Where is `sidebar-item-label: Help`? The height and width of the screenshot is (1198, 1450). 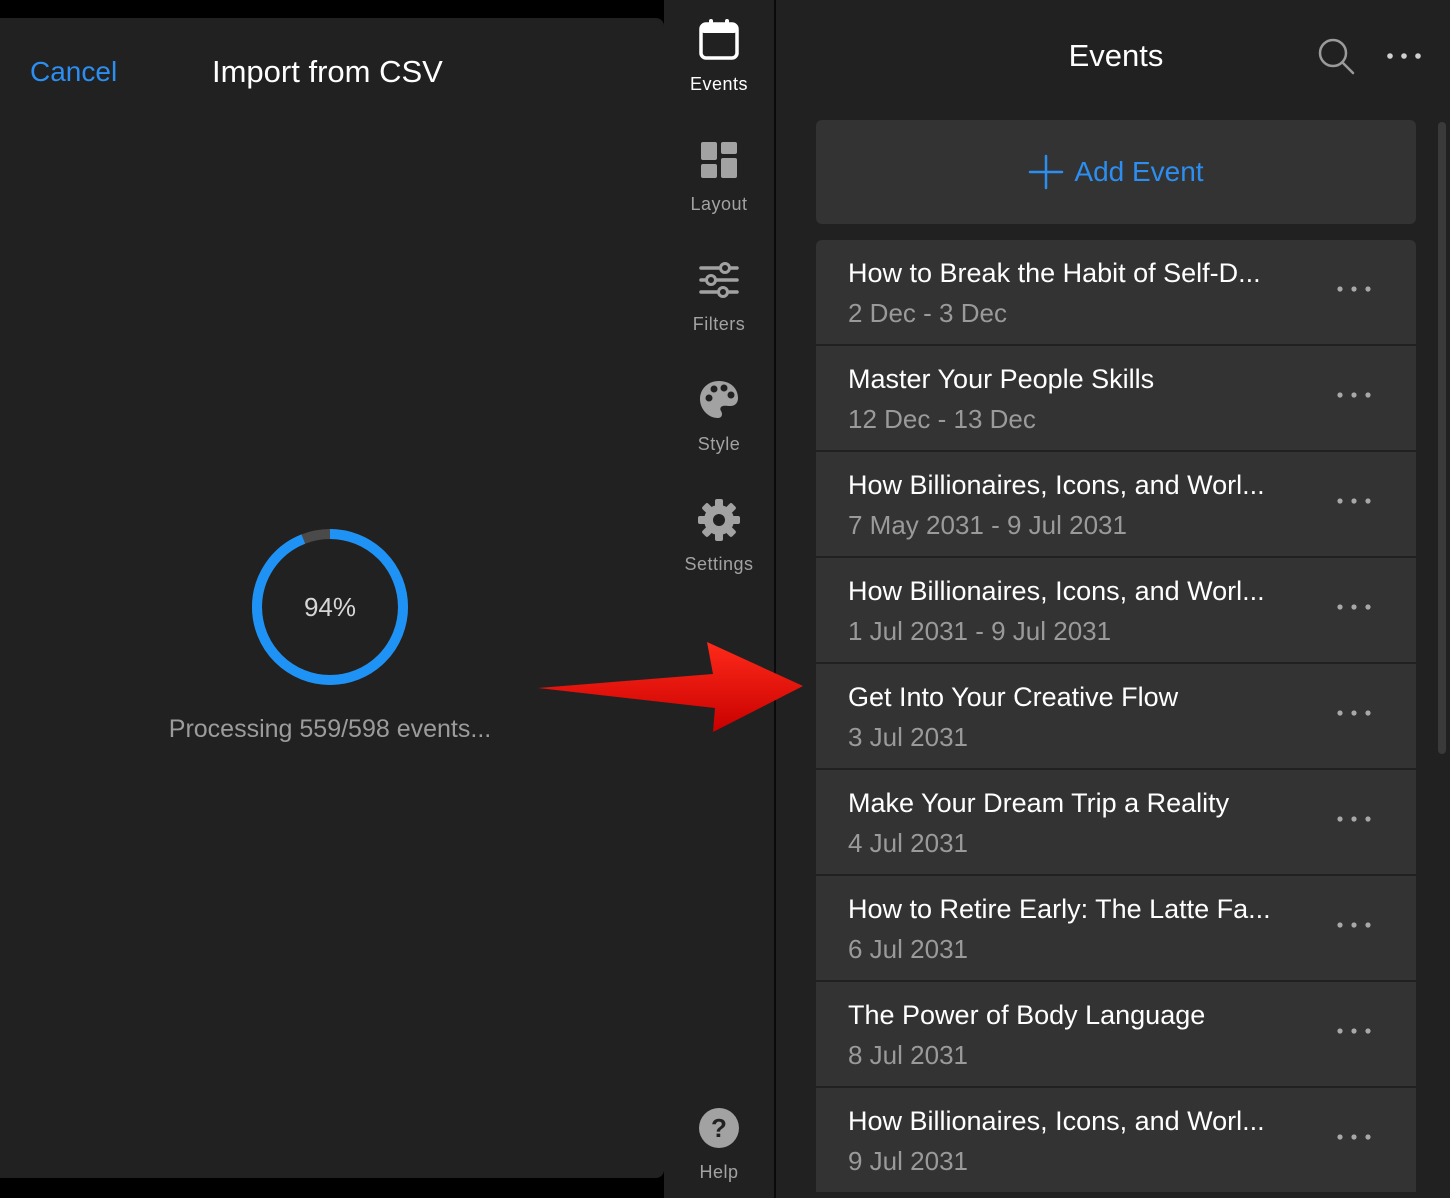
sidebar-item-label: Help is located at coordinates (719, 1172).